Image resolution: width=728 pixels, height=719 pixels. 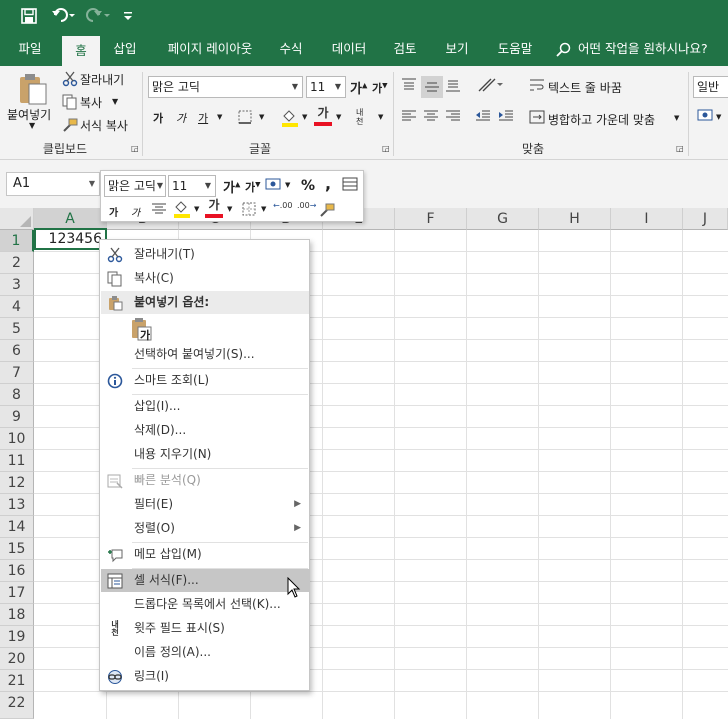 I want to click on decrease-indent-icon, so click(x=483, y=118).